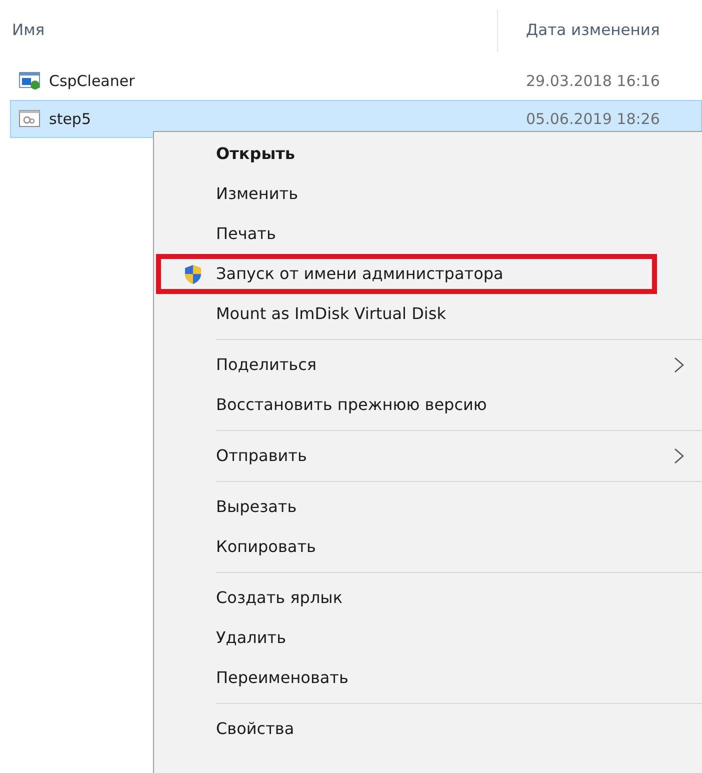 The image size is (702, 773). I want to click on file-date: 05.06.2019 18:26, so click(593, 119).